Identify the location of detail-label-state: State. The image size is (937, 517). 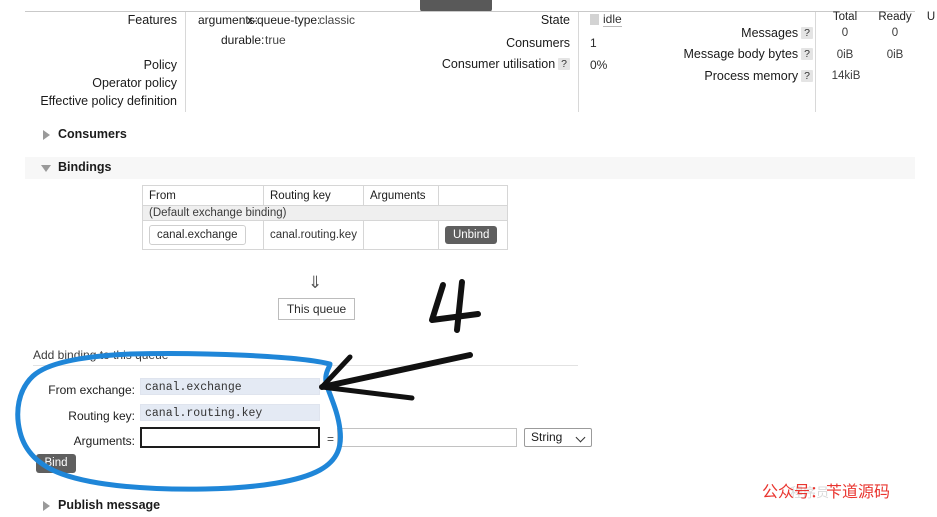
(555, 20).